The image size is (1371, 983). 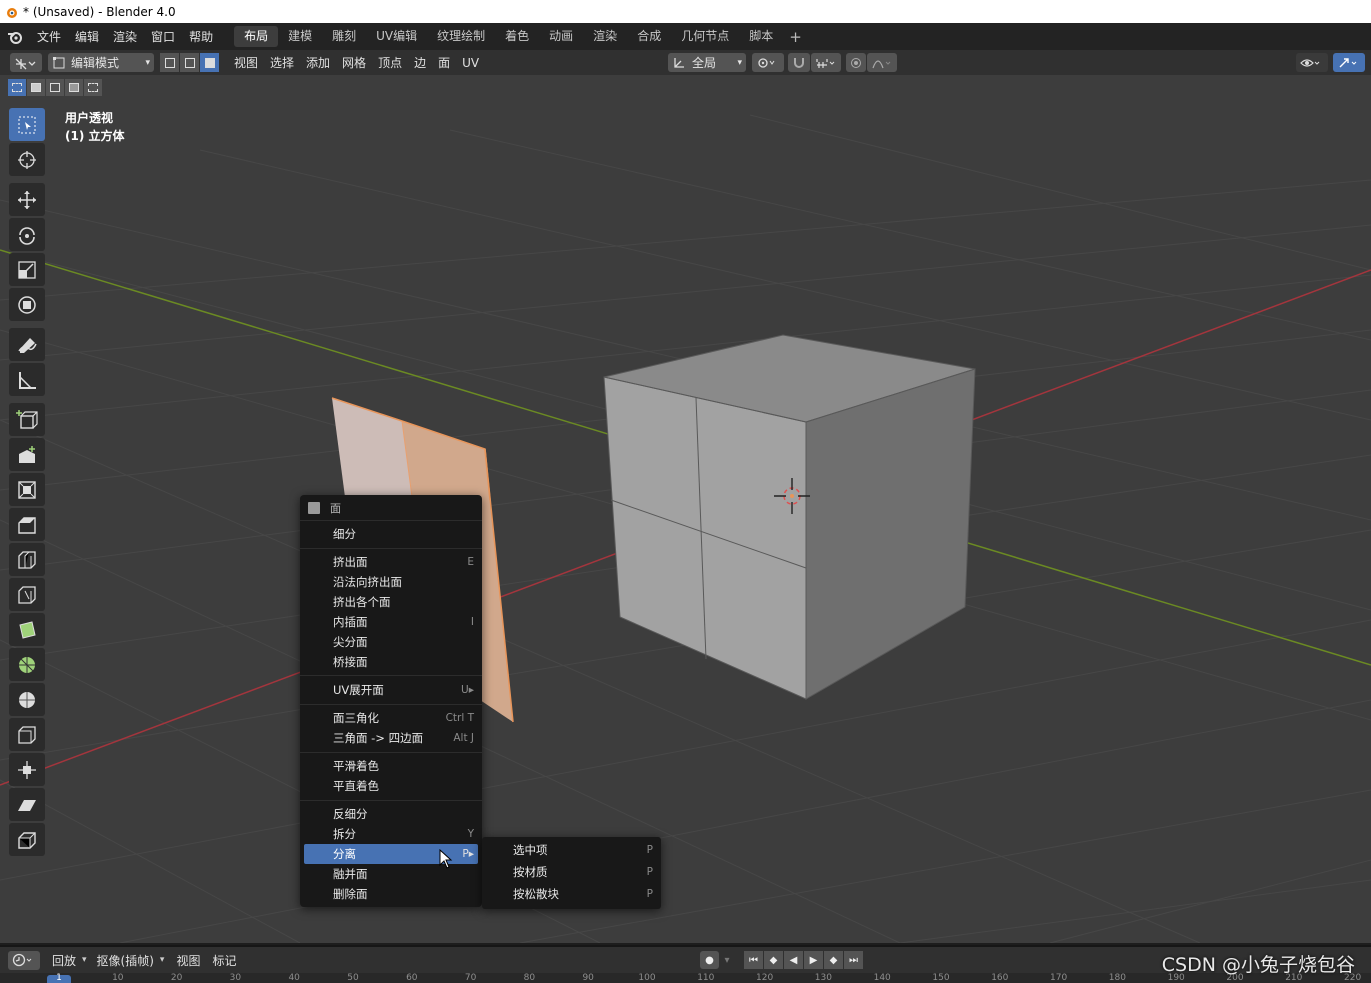 I want to click on face-select-icon, so click(x=209, y=62).